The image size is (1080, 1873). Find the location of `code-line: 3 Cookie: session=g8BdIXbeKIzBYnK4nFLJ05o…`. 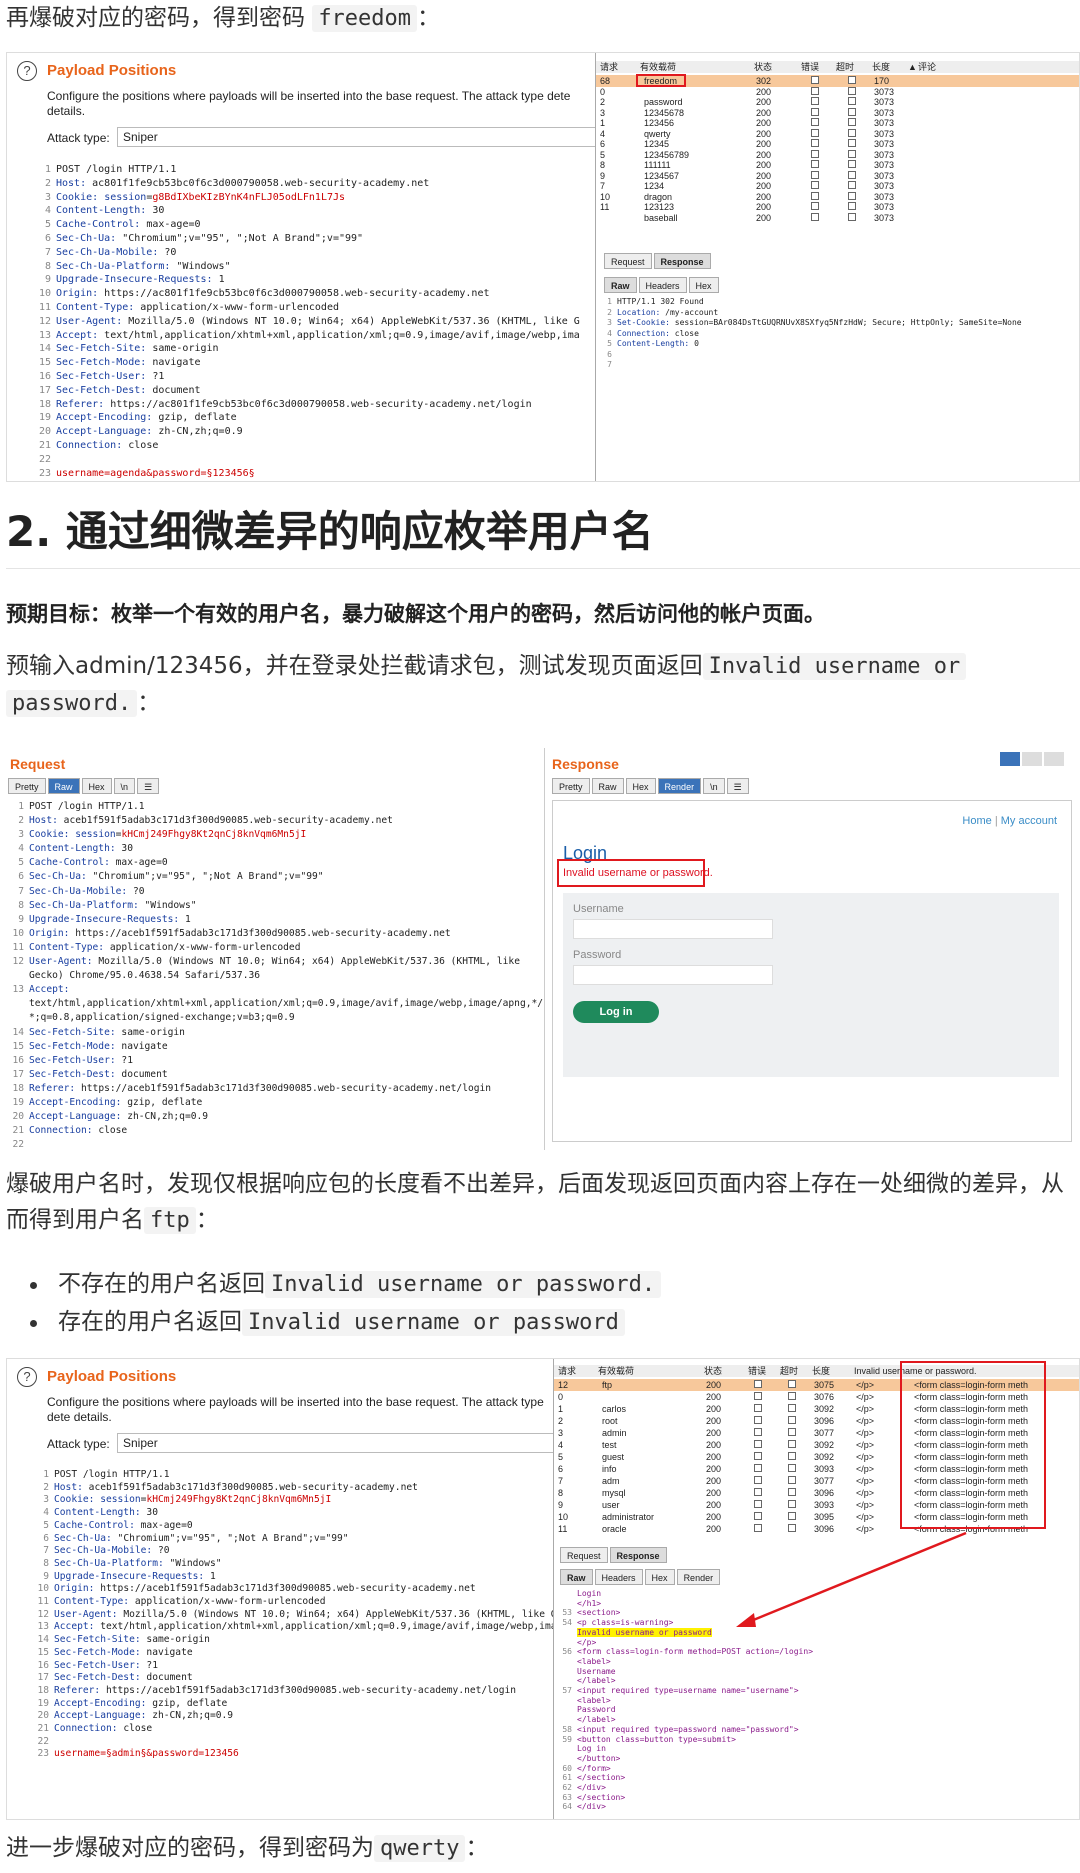

code-line: 3 Cookie: session=g8BdIXbeKIzBYnK4nFLJ05o… is located at coordinates (195, 197).